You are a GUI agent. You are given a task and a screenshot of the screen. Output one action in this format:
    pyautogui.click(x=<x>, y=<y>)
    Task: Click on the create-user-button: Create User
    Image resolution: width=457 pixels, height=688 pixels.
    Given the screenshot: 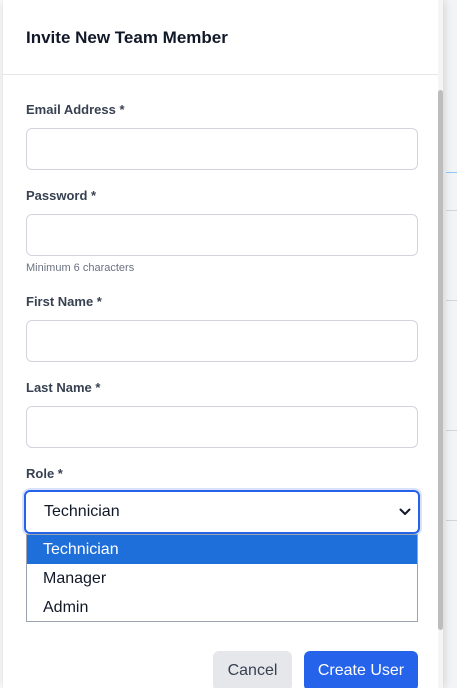 What is the action you would take?
    pyautogui.click(x=361, y=669)
    